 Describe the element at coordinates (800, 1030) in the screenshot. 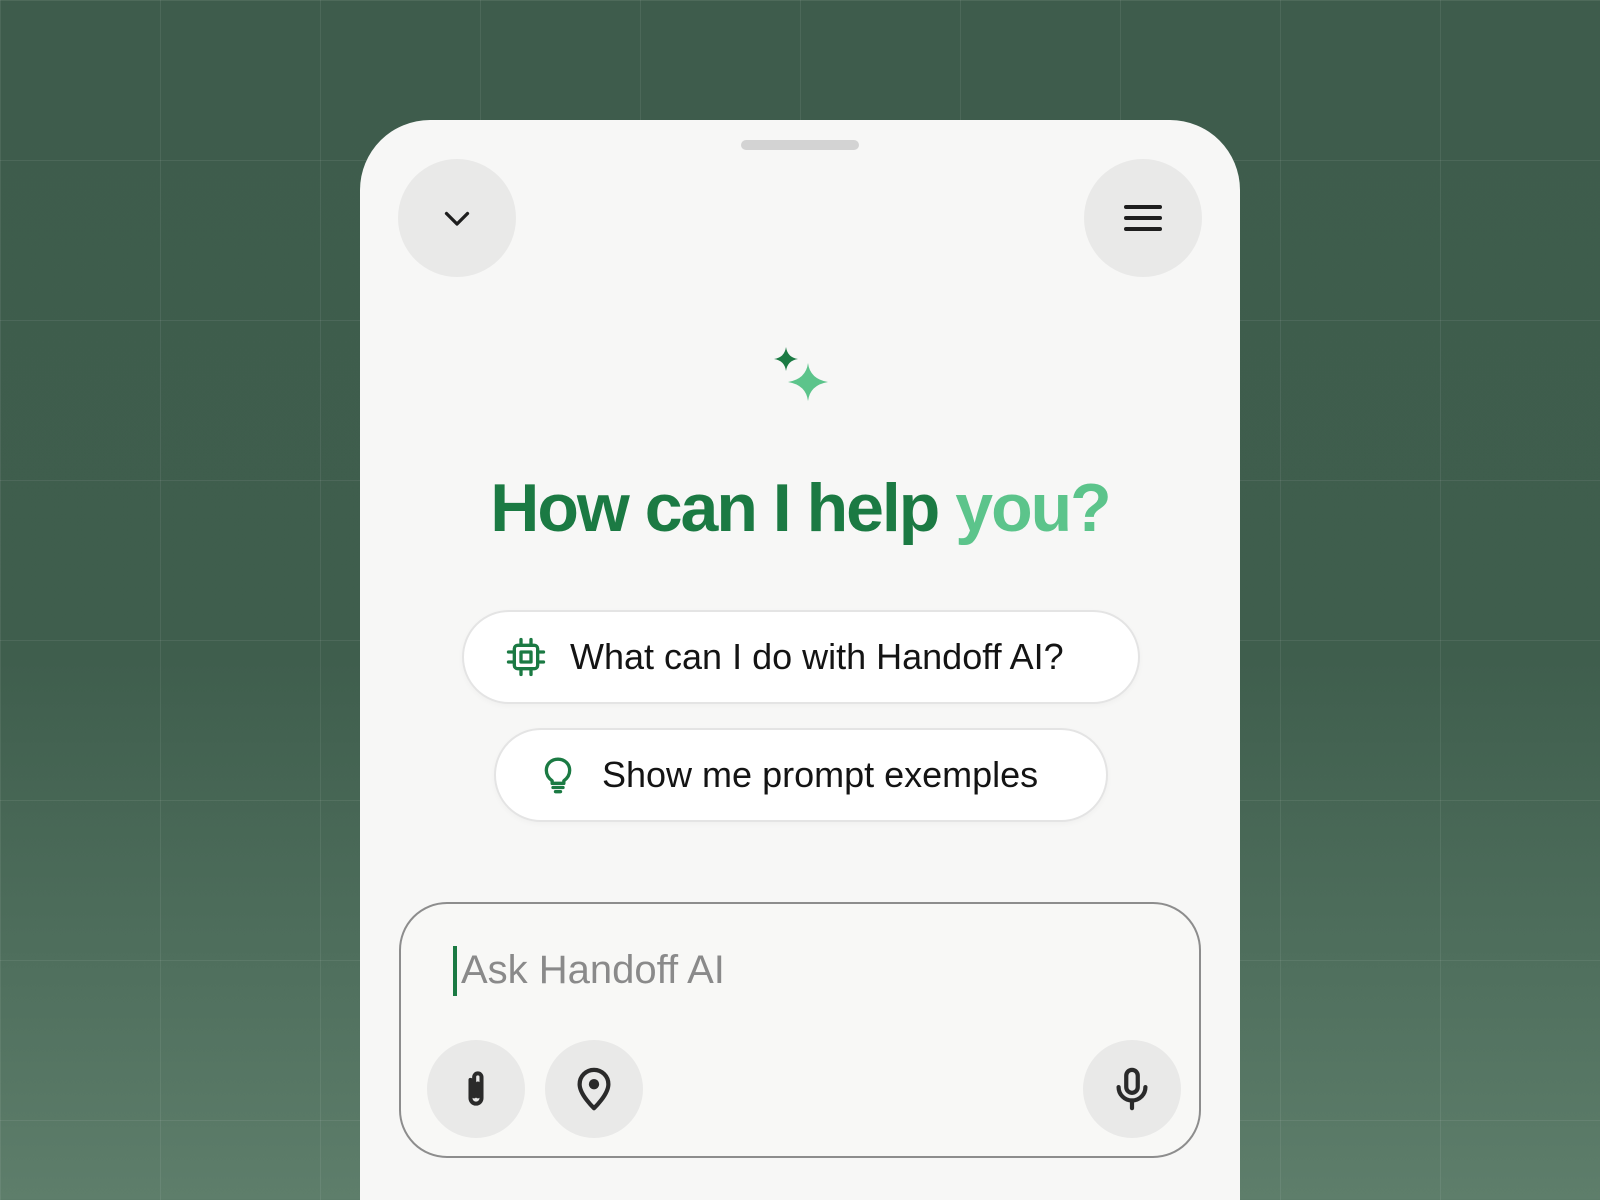

I see `prompt-composer` at that location.